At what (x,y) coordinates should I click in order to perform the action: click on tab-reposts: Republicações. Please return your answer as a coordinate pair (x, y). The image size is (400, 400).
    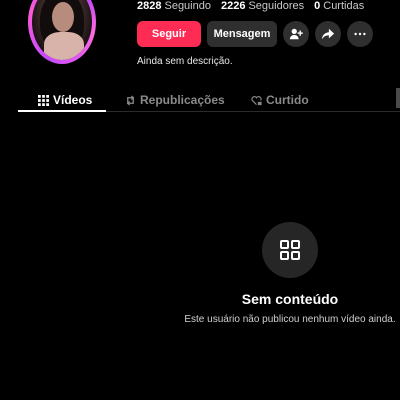
    Looking at the image, I should click on (175, 100).